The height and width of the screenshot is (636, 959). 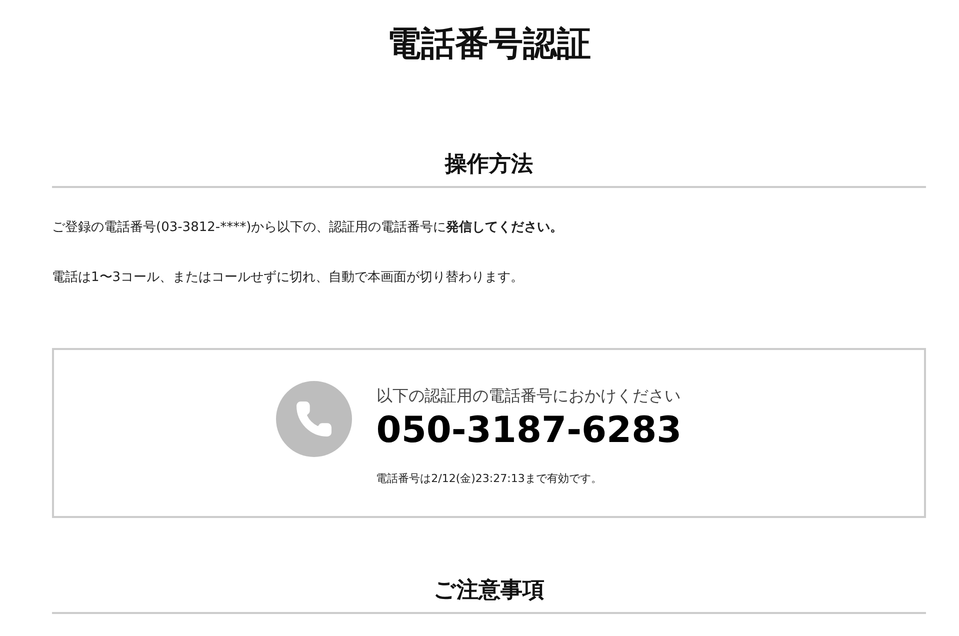 I want to click on call-prompt: 以下の認証用の電話番号におかけください, so click(x=529, y=395).